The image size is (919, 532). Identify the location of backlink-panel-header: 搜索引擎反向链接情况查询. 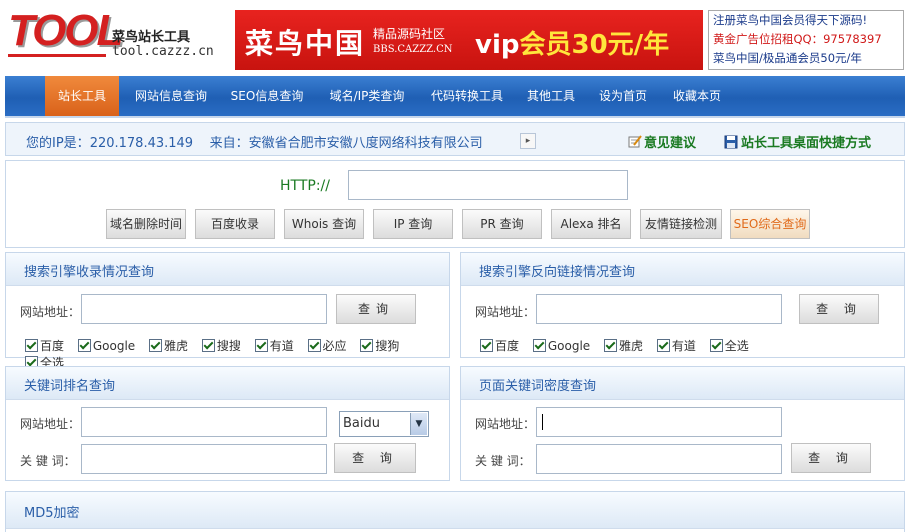
(682, 269).